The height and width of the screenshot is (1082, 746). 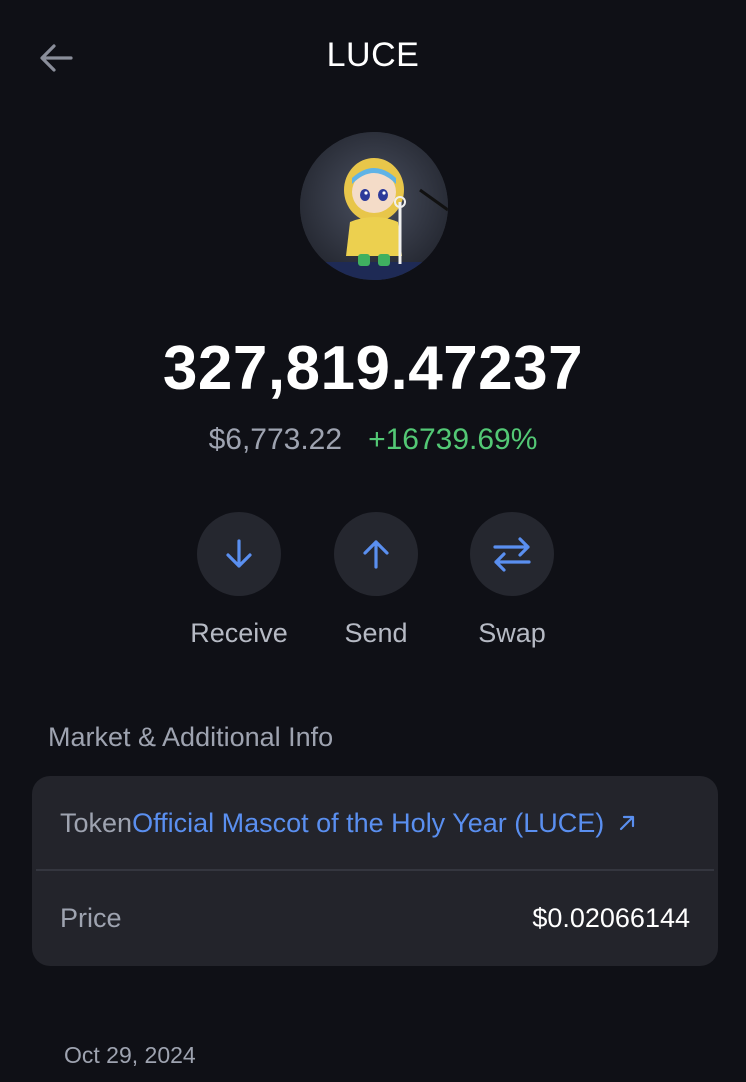 I want to click on swap-circle, so click(x=512, y=554).